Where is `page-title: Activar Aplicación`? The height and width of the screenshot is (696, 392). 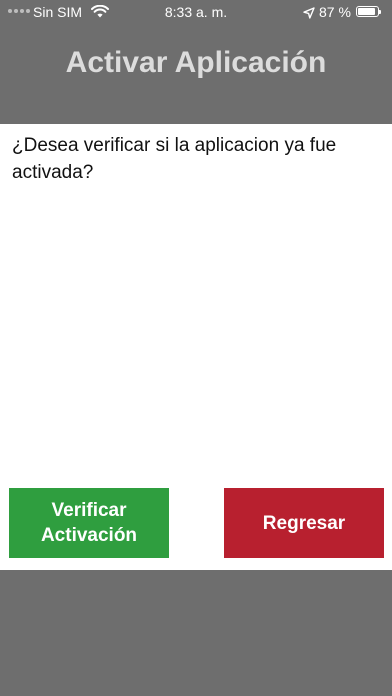
page-title: Activar Aplicación is located at coordinates (196, 62).